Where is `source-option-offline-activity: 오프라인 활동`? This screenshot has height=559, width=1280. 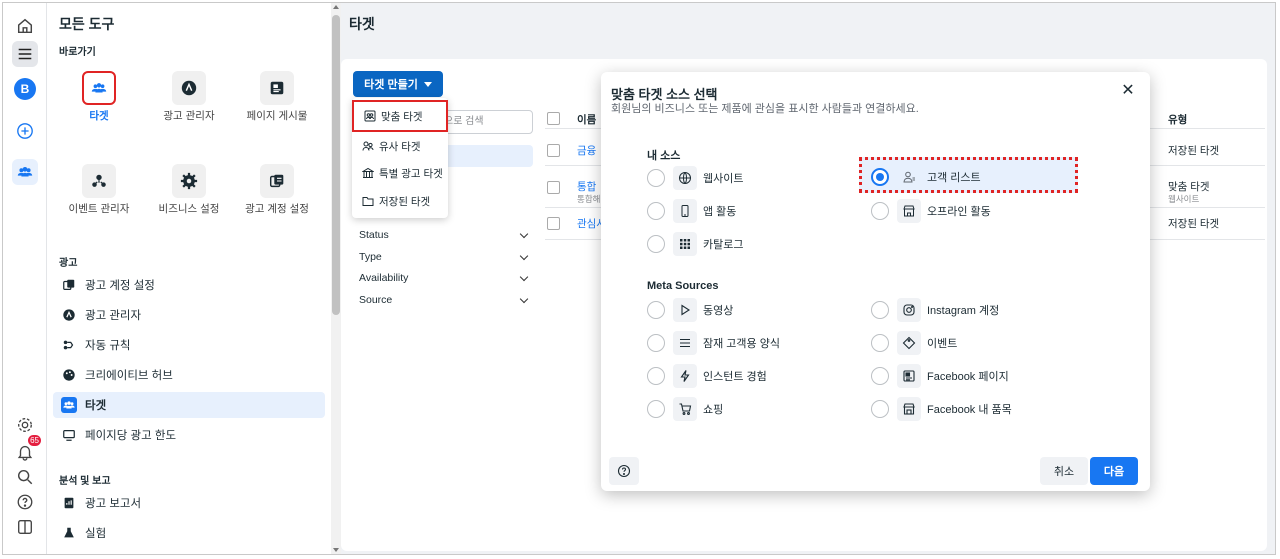
source-option-offline-activity: 오프라인 활동 is located at coordinates (931, 211).